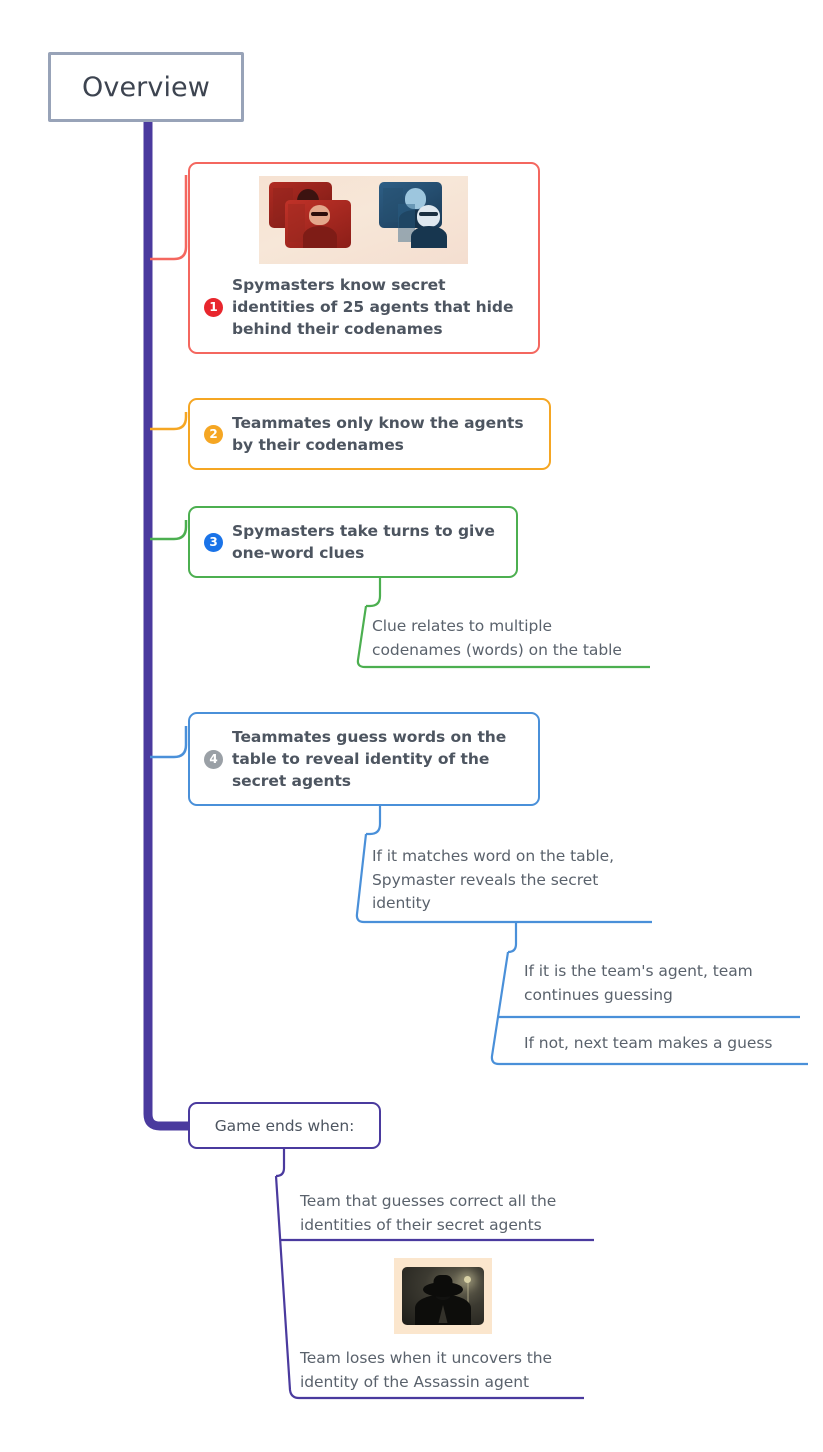 The height and width of the screenshot is (1452, 823). Describe the element at coordinates (165, 625) in the screenshot. I see `trunk-line` at that location.